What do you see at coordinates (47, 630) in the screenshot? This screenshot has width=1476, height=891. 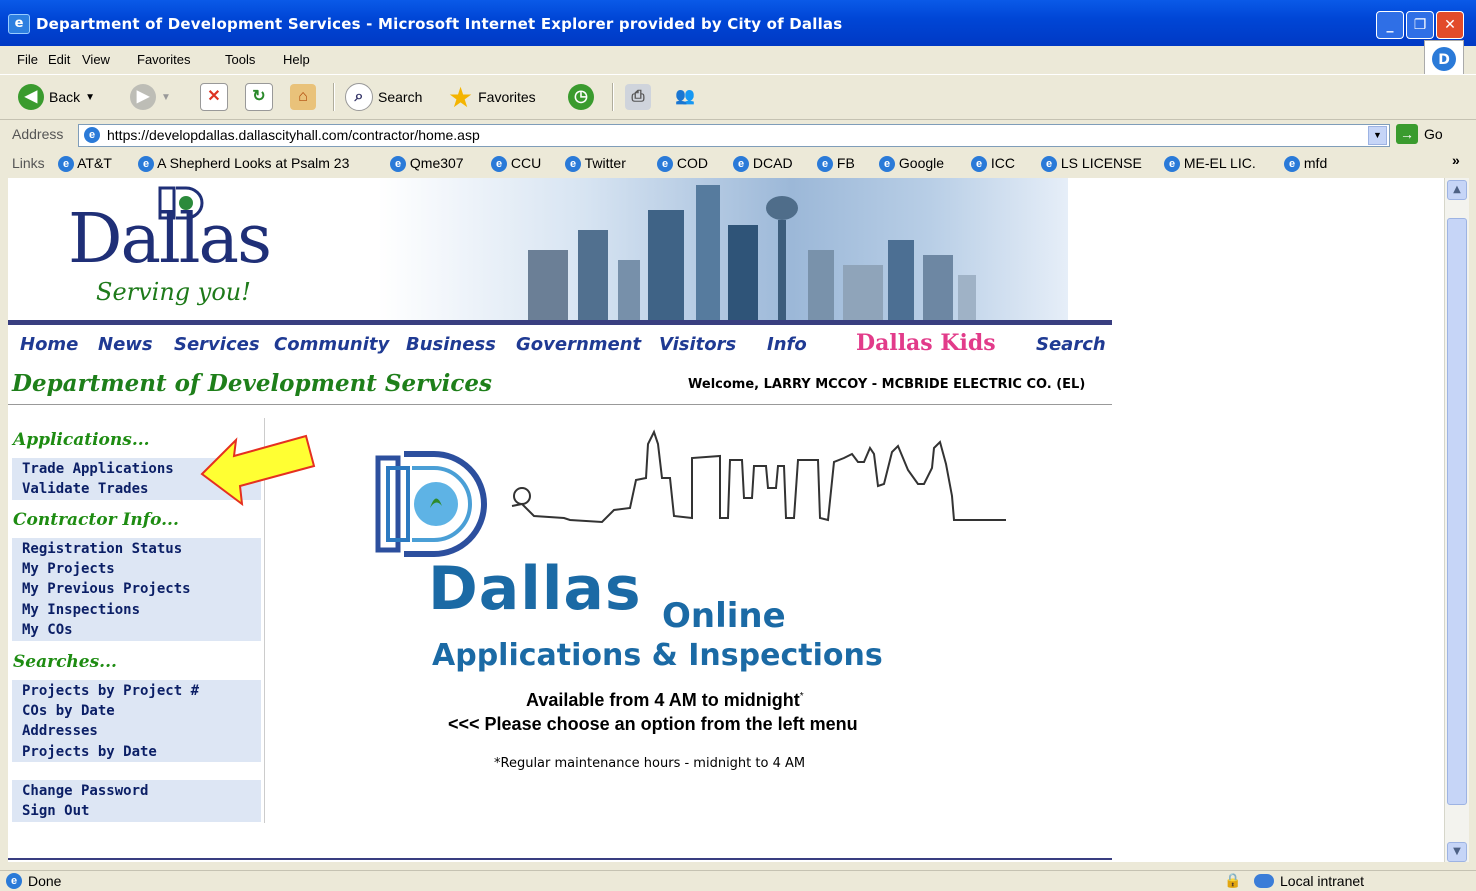 I see `menu-my-cos: My COs` at bounding box center [47, 630].